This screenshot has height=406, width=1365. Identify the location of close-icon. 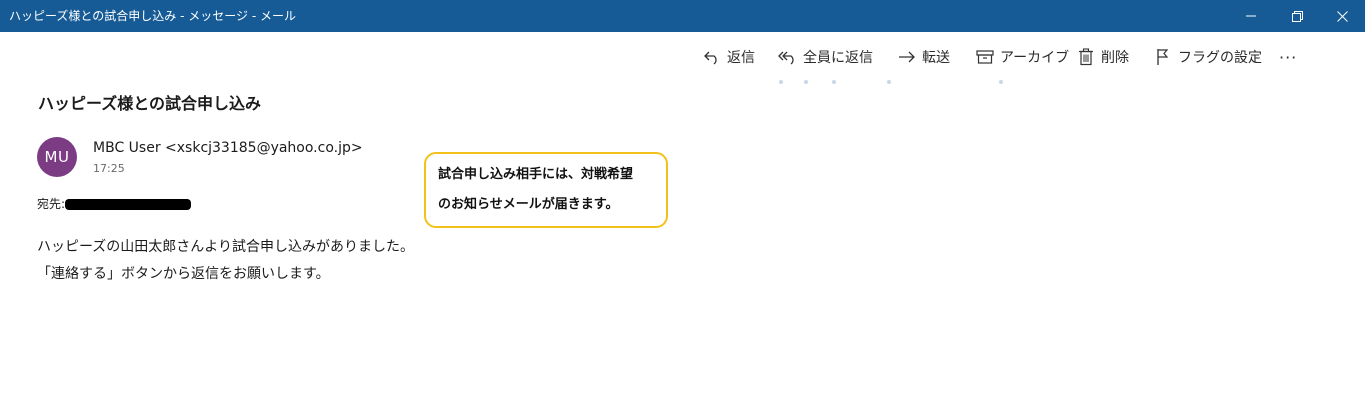
(1342, 16).